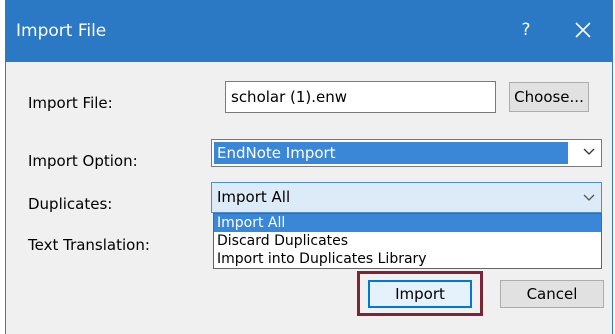 The width and height of the screenshot is (615, 334). I want to click on import-file-input: scholar (1).enw, so click(360, 97).